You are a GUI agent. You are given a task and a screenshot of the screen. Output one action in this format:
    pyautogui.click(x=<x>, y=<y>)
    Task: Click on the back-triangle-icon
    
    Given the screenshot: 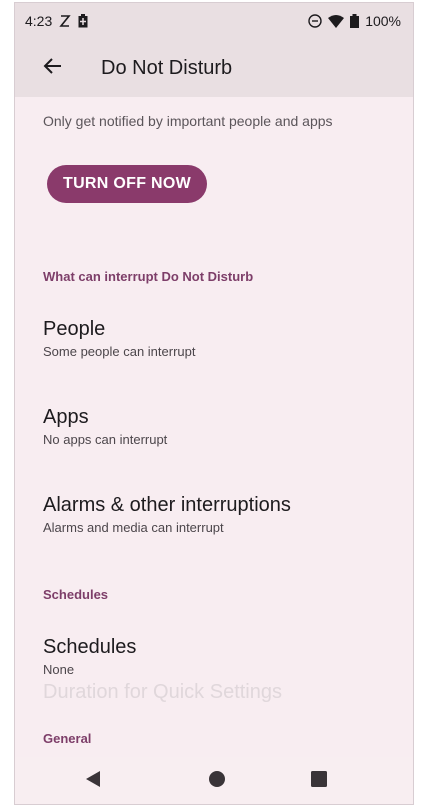 What is the action you would take?
    pyautogui.click(x=93, y=781)
    